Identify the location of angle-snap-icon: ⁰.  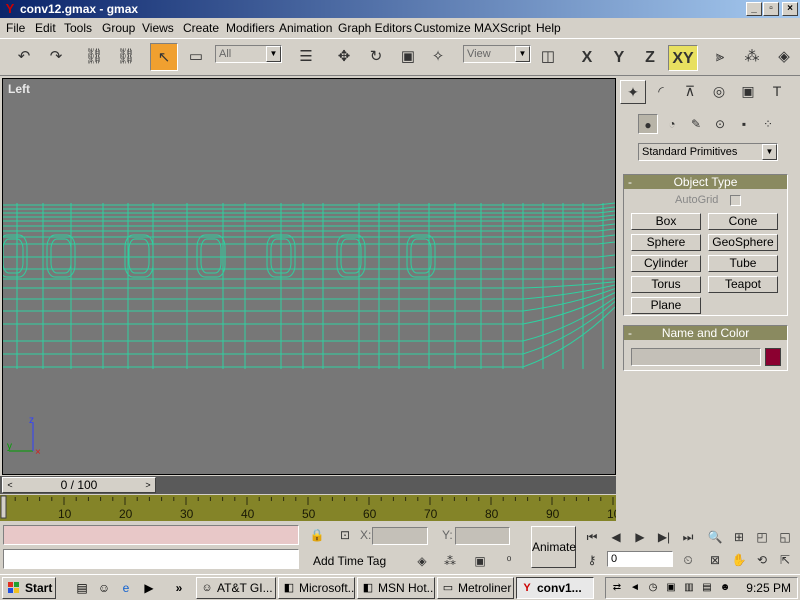
(509, 561).